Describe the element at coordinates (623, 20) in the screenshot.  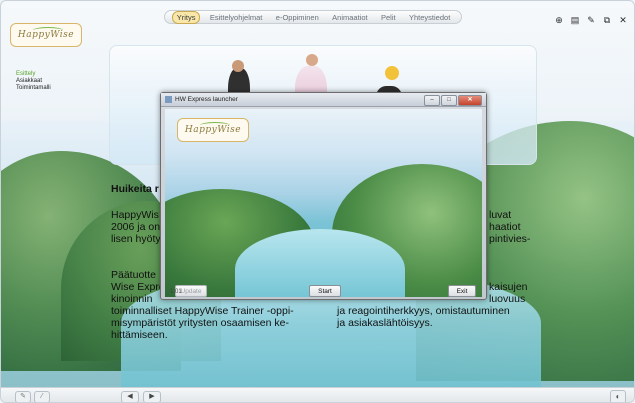
I see `close-icon: ✕` at that location.